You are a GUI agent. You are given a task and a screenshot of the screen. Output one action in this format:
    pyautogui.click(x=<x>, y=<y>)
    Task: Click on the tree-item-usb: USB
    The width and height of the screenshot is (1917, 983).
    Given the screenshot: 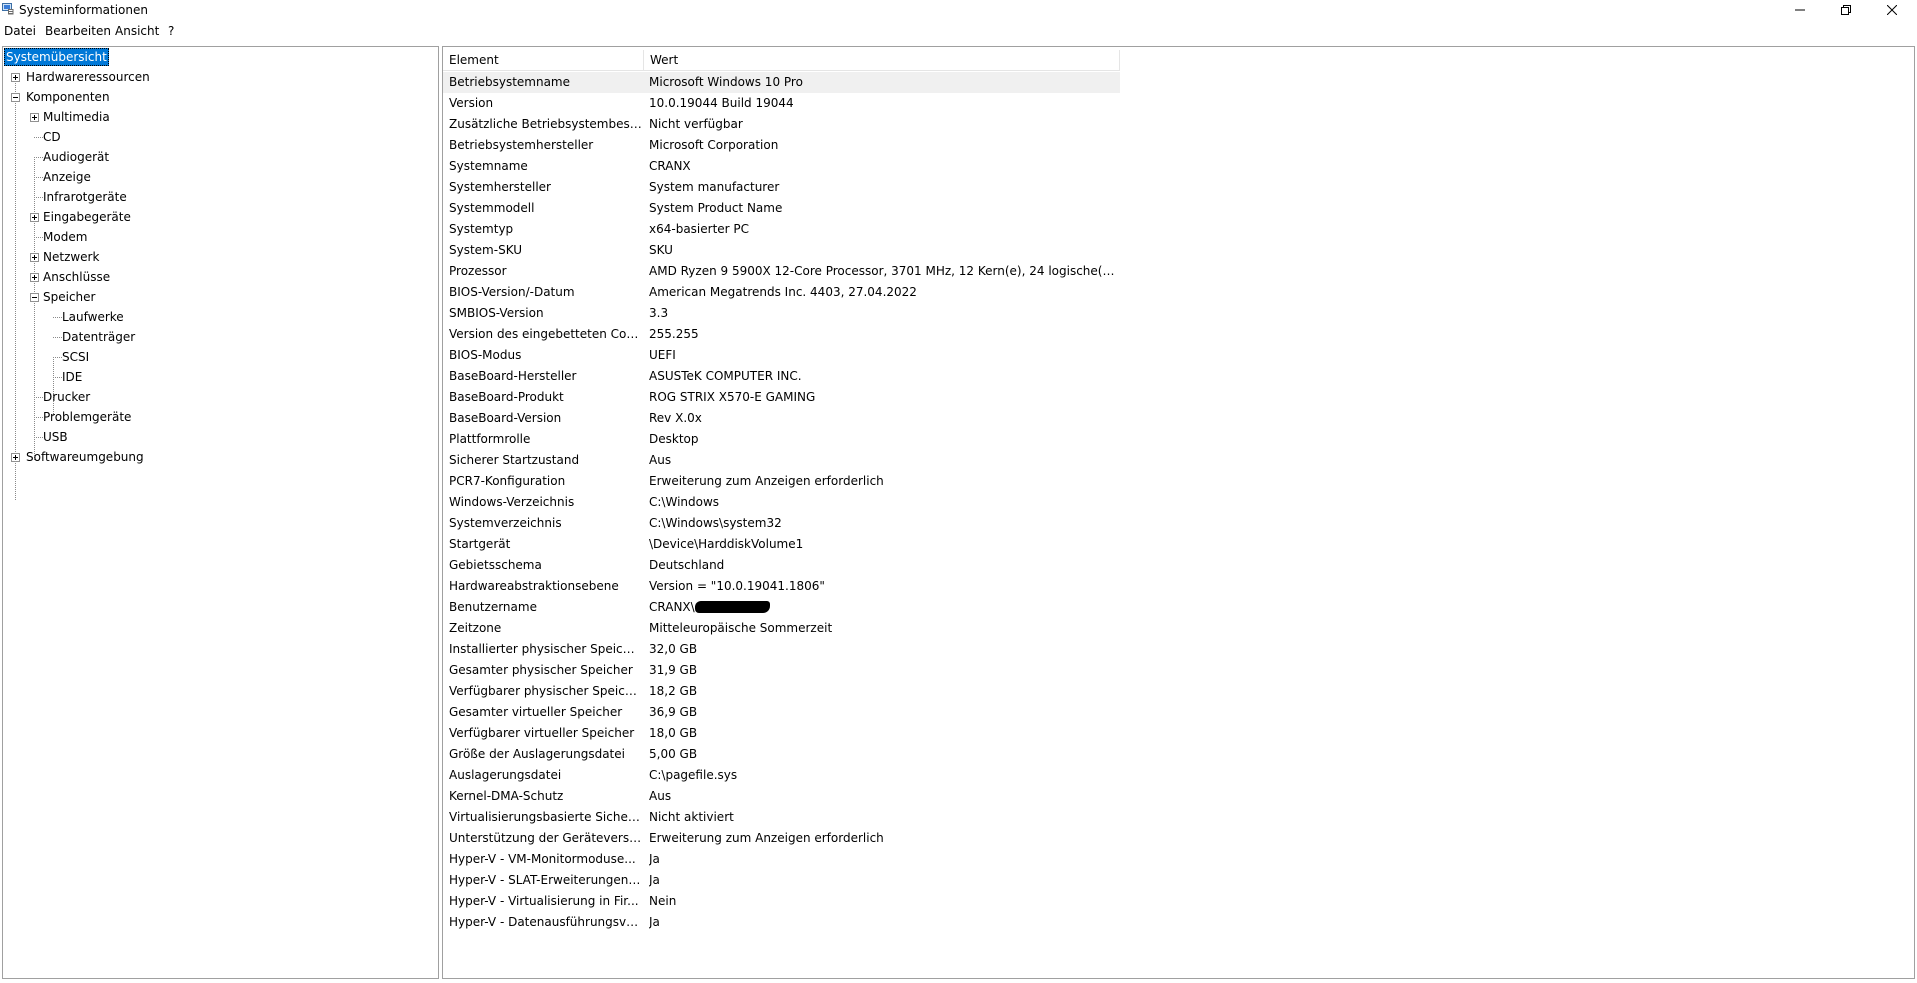 What is the action you would take?
    pyautogui.click(x=218, y=437)
    